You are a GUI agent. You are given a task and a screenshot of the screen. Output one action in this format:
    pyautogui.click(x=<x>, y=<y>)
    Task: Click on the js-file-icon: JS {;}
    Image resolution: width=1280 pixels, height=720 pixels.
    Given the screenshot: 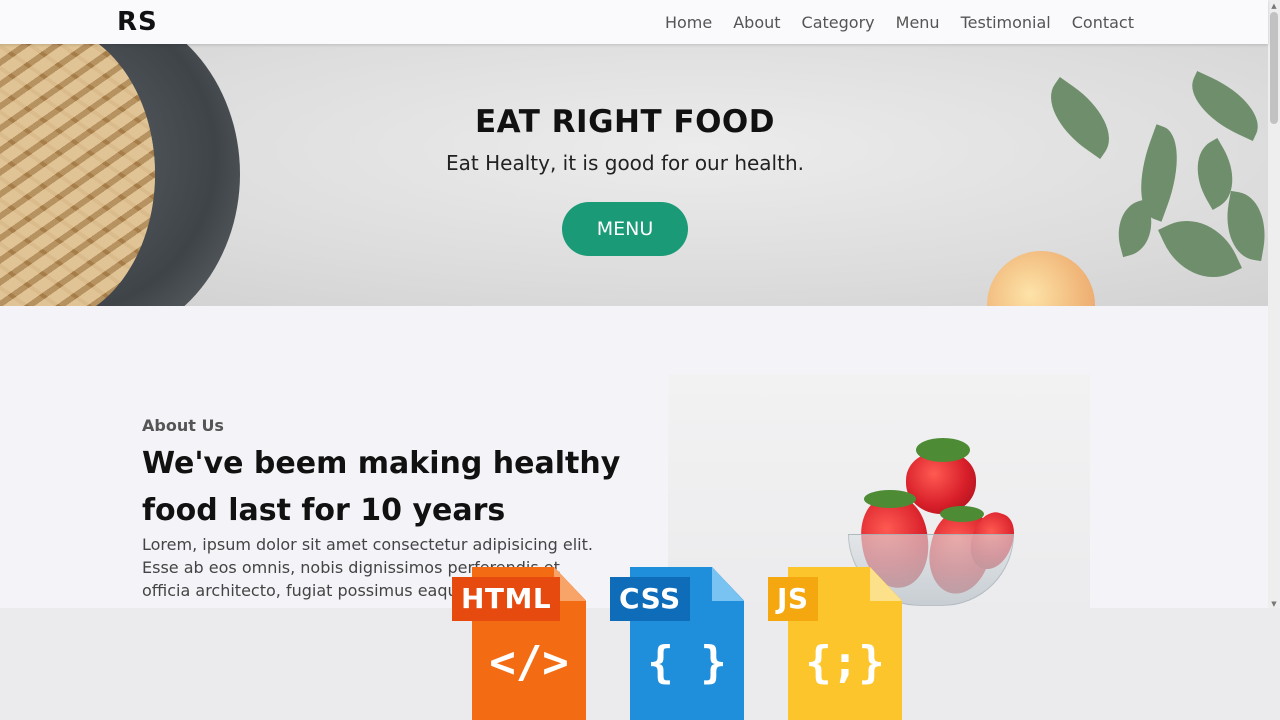 What is the action you would take?
    pyautogui.click(x=835, y=643)
    